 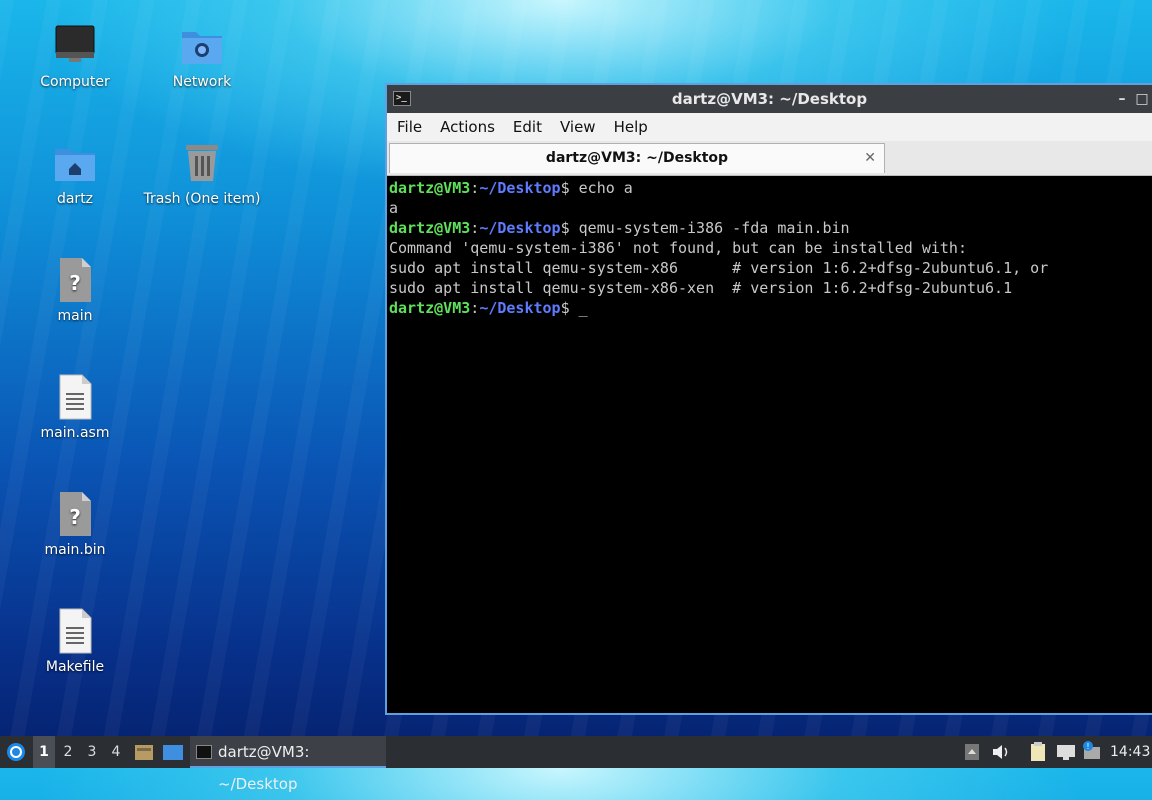 I want to click on desktop-icon-label: Computer, so click(x=75, y=82).